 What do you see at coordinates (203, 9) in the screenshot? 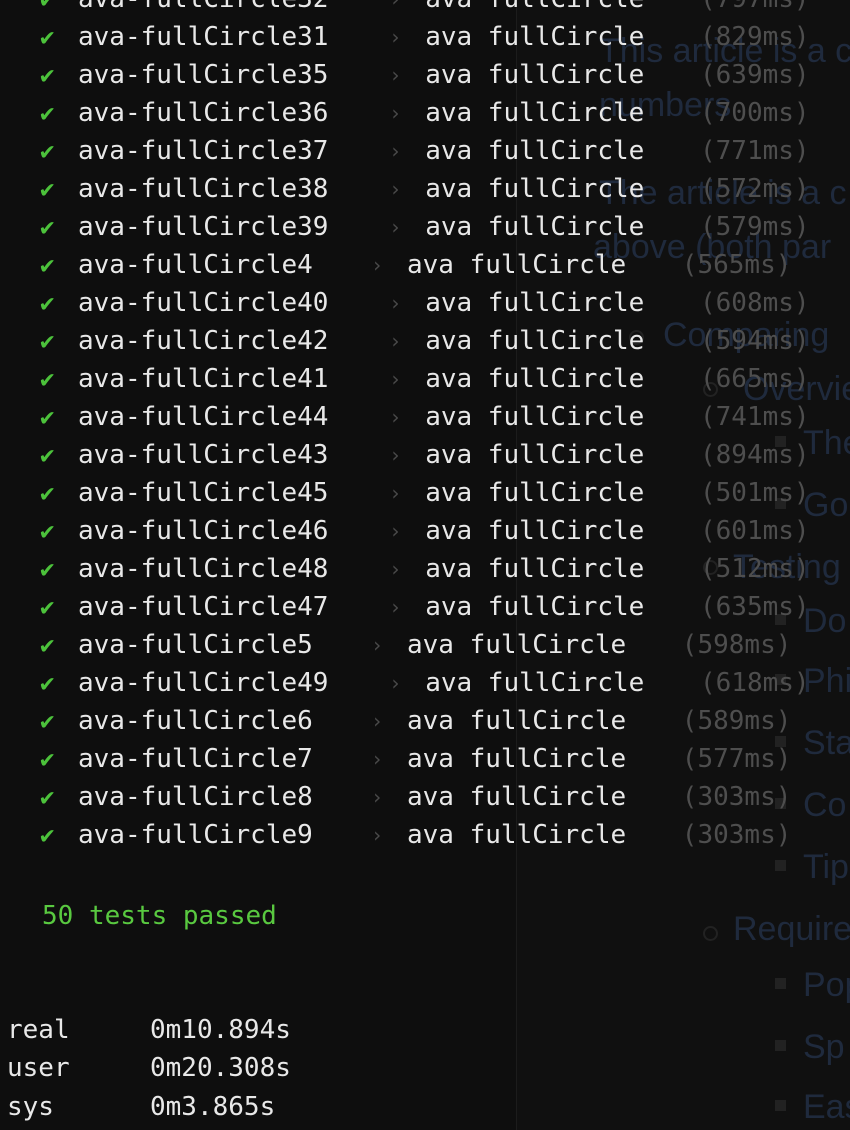
I see `test-file-name: ava-fullCircle32` at bounding box center [203, 9].